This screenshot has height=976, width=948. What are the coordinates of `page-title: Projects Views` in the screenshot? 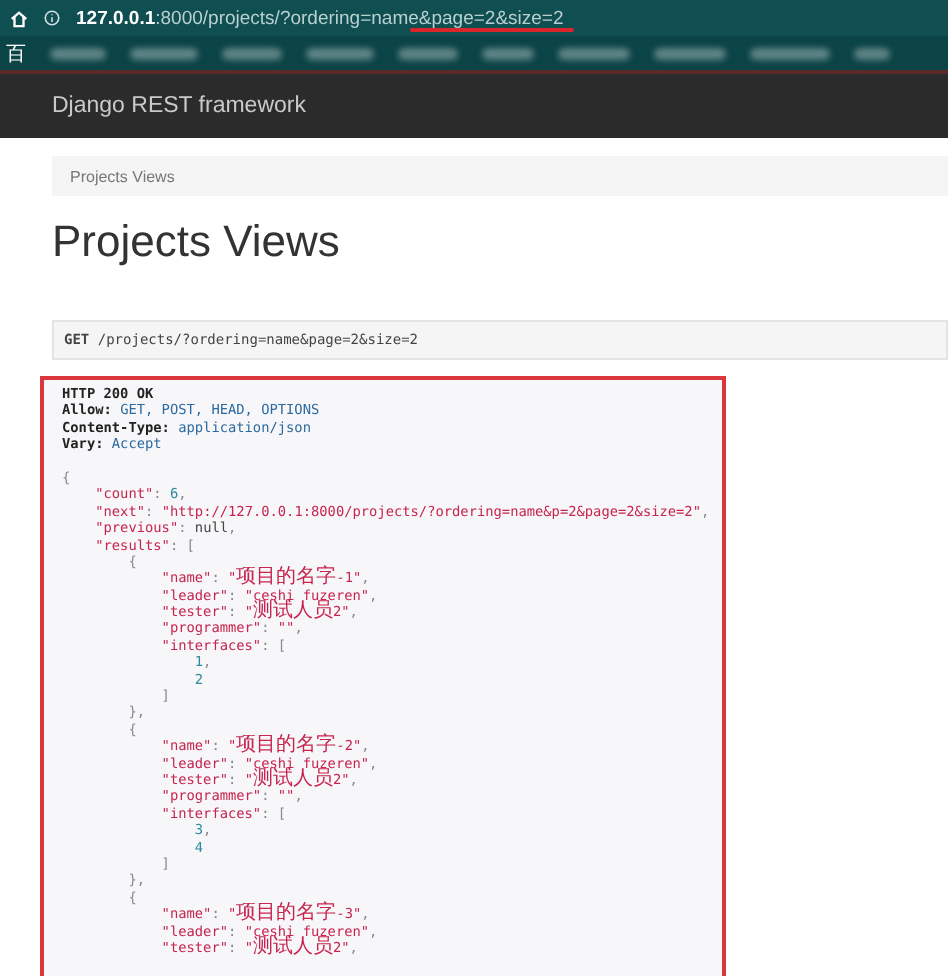 It's located at (197, 243).